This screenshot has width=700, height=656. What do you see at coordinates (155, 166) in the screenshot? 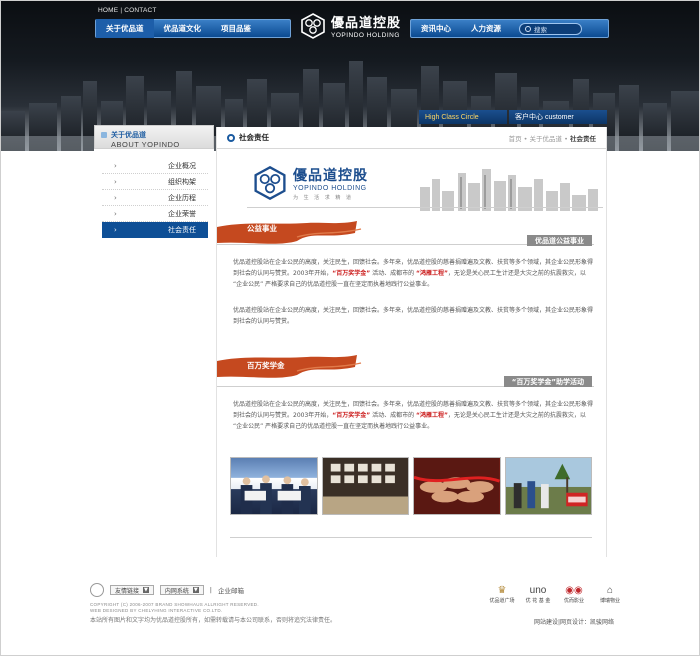
I see `sidebar-item-overview: › 企业概况` at bounding box center [155, 166].